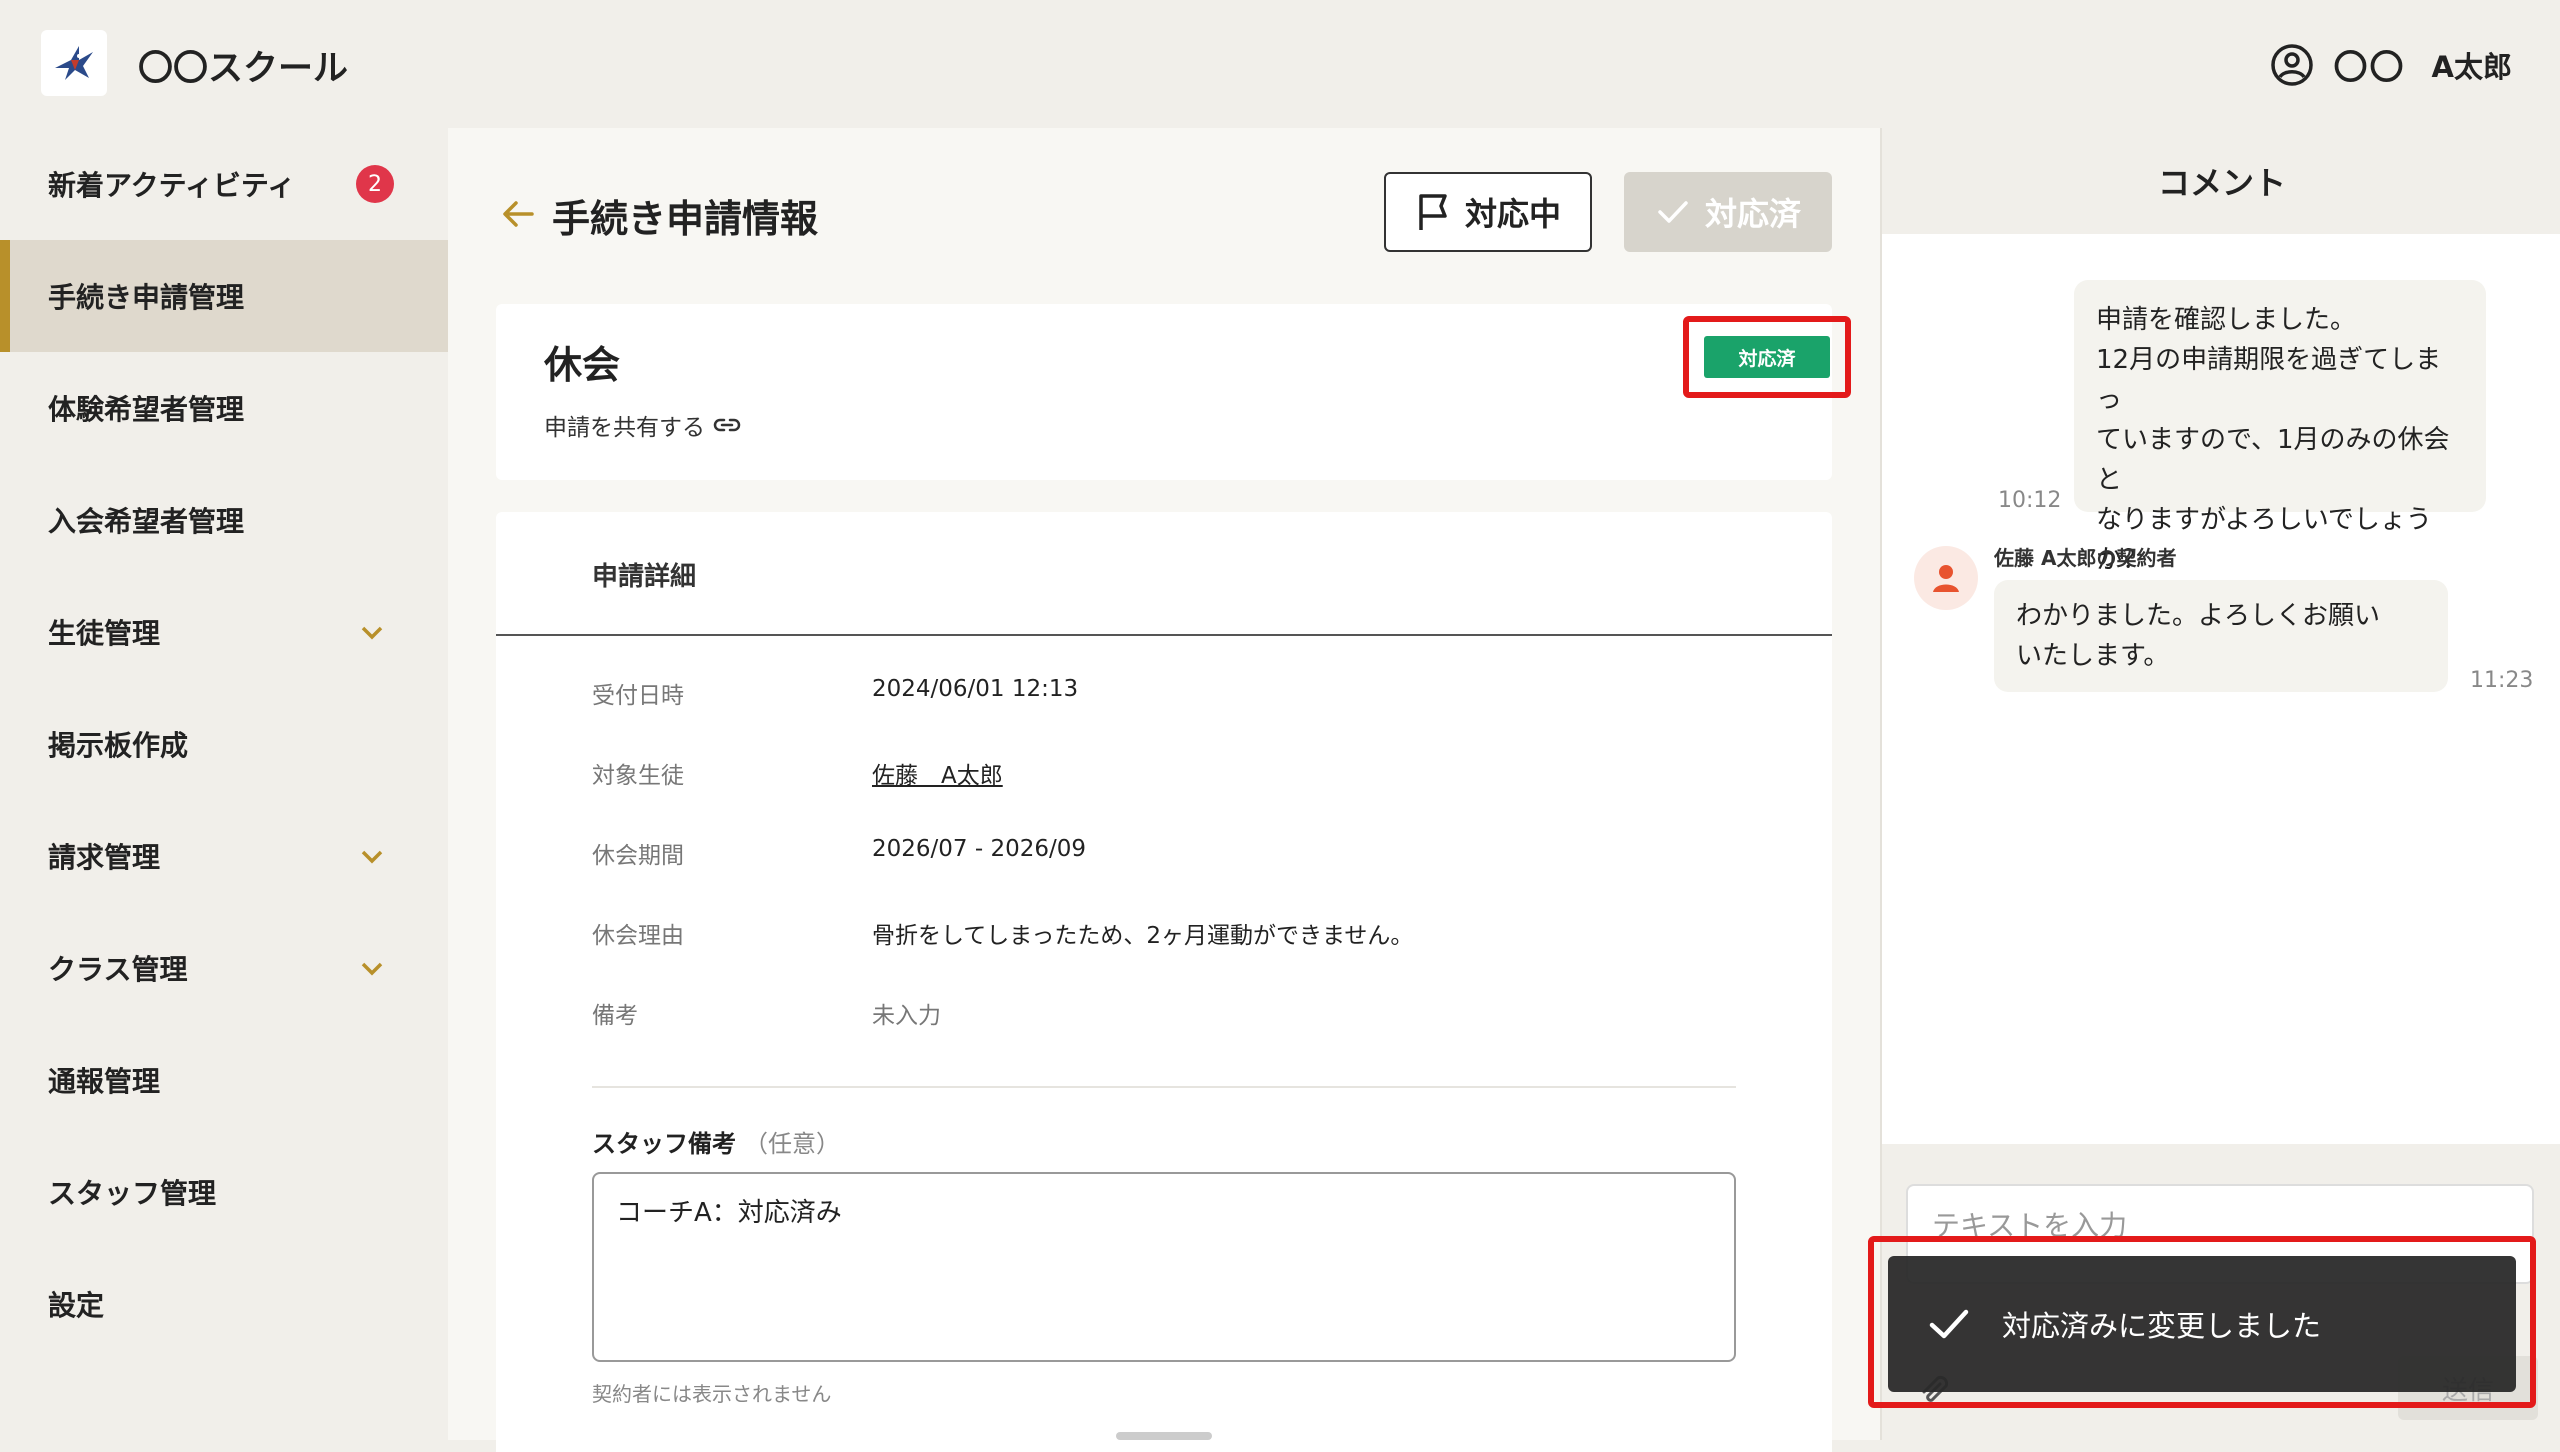  I want to click on share-request-link: 申請を共有する, so click(642, 425).